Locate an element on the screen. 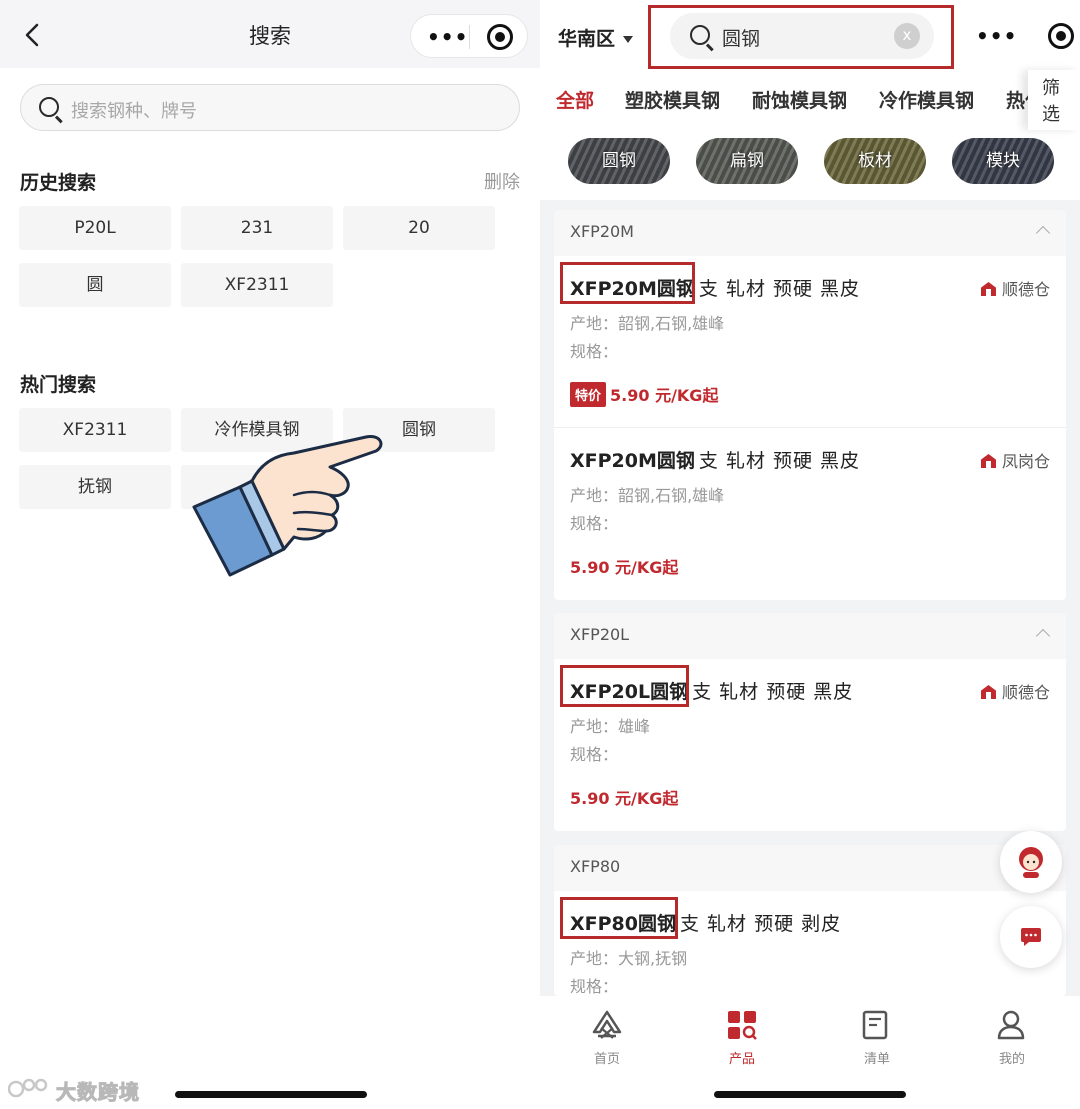 The width and height of the screenshot is (1080, 1109). product-origin: 产地：雄峰 is located at coordinates (610, 726).